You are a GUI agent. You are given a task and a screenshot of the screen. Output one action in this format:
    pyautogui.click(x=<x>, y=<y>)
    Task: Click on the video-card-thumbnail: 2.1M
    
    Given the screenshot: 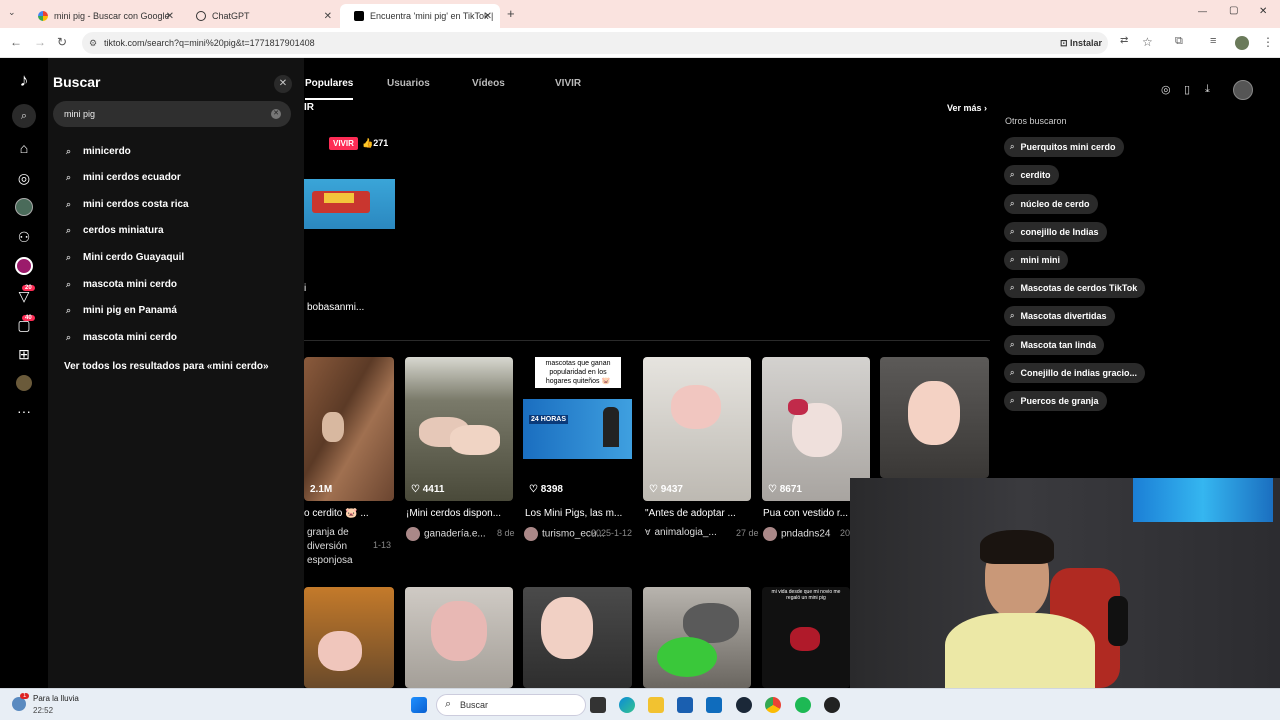 What is the action you would take?
    pyautogui.click(x=349, y=429)
    